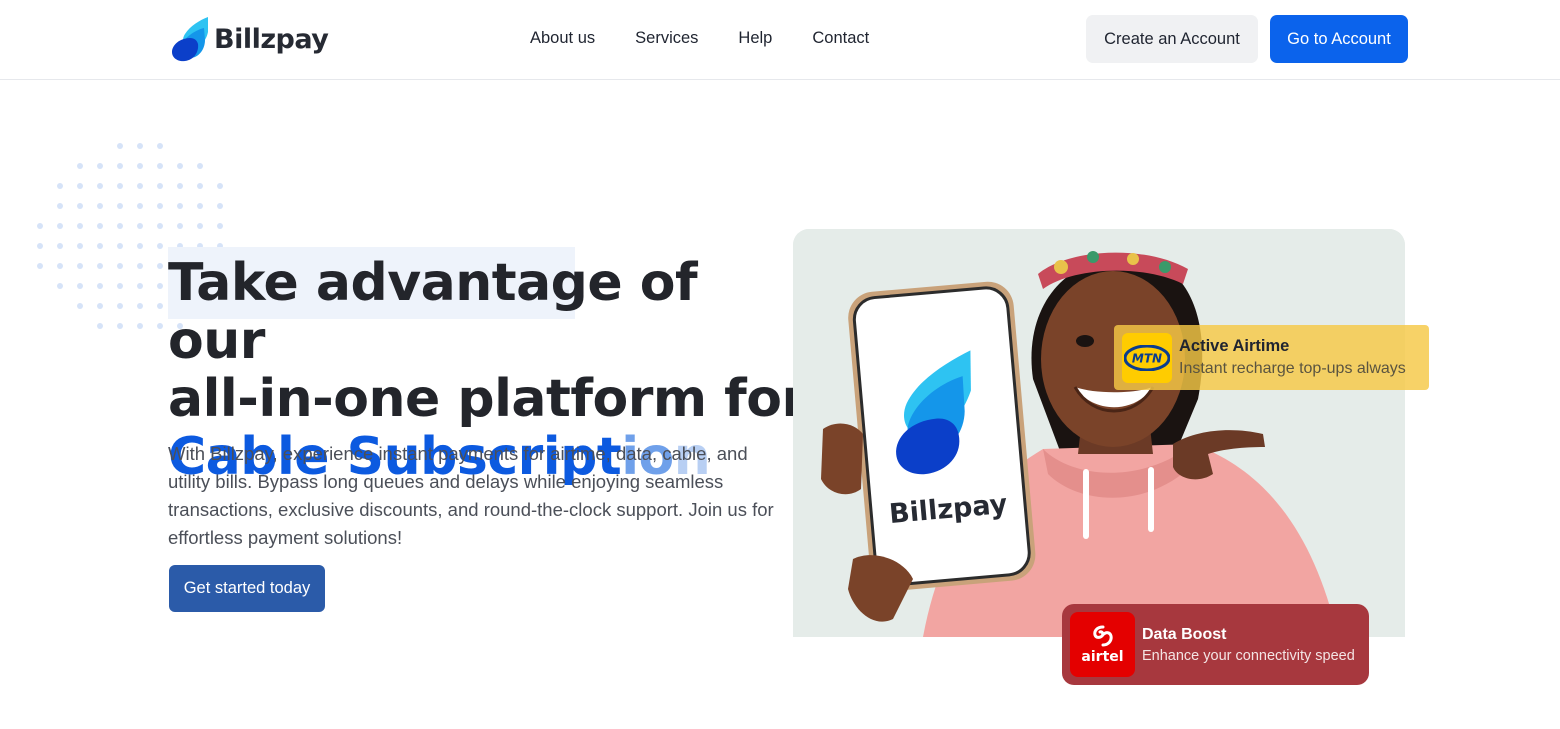 Image resolution: width=1560 pixels, height=729 pixels. I want to click on headline-line-2: all-in-one platform for, so click(487, 399).